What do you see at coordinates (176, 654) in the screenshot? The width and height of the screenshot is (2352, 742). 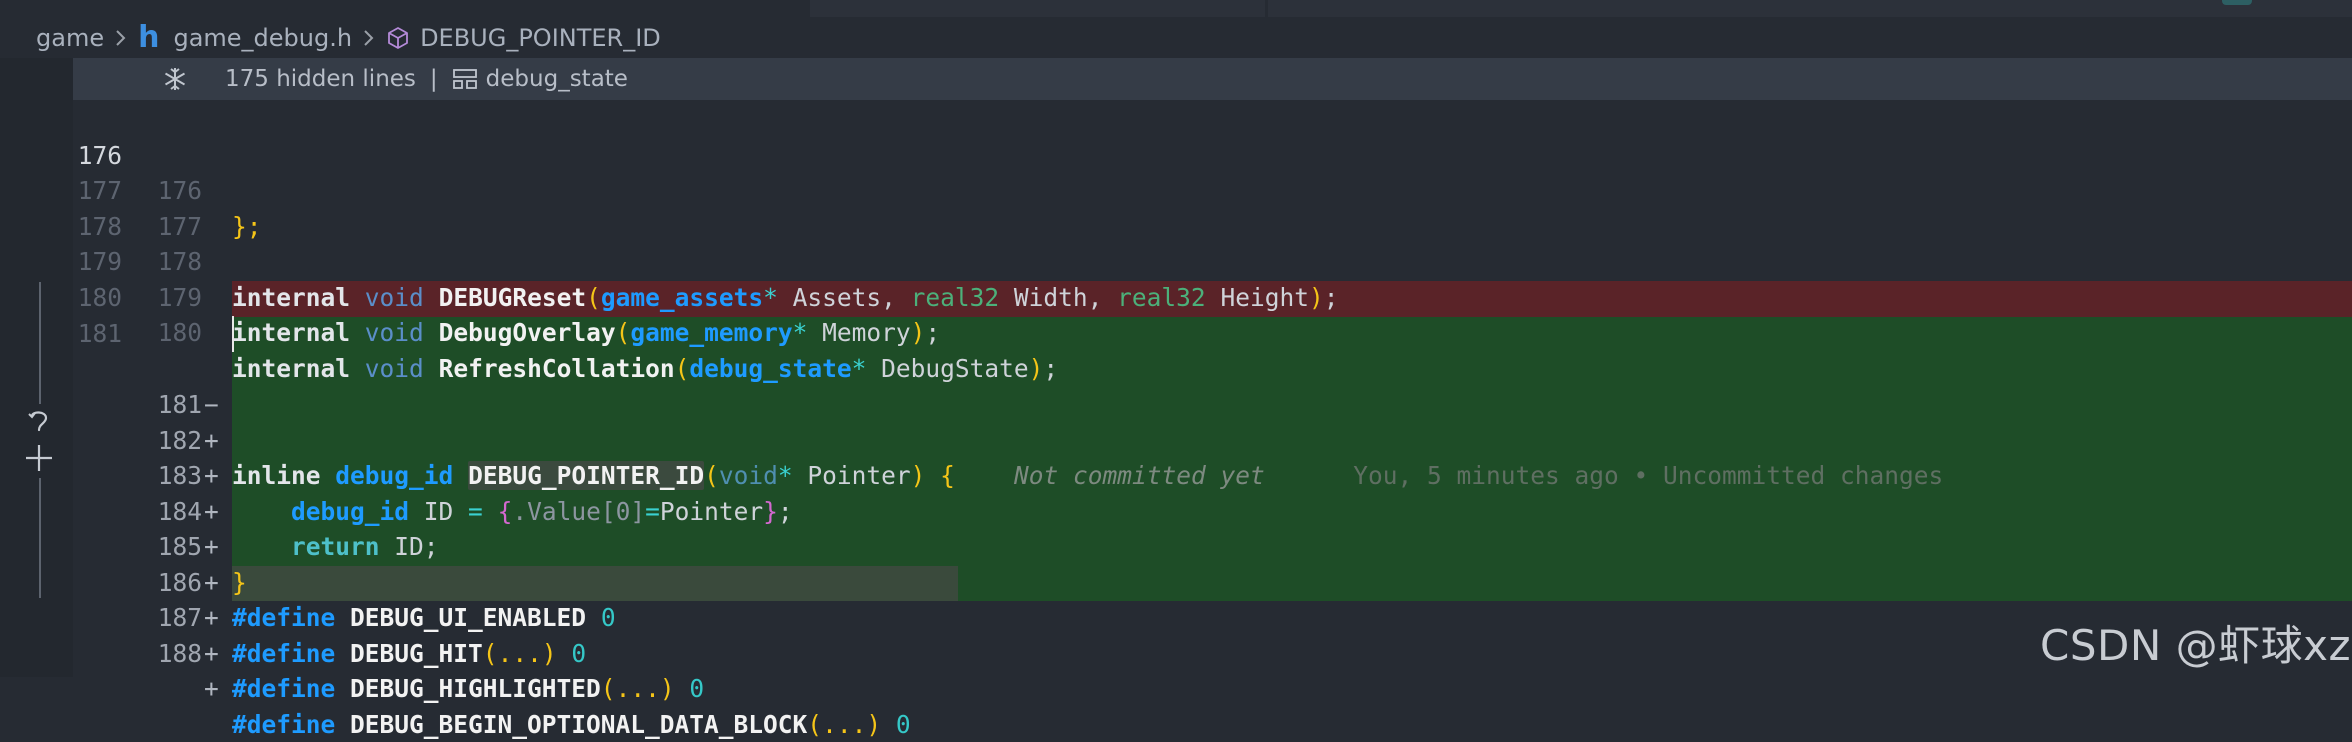 I see `new-line-number: 188` at bounding box center [176, 654].